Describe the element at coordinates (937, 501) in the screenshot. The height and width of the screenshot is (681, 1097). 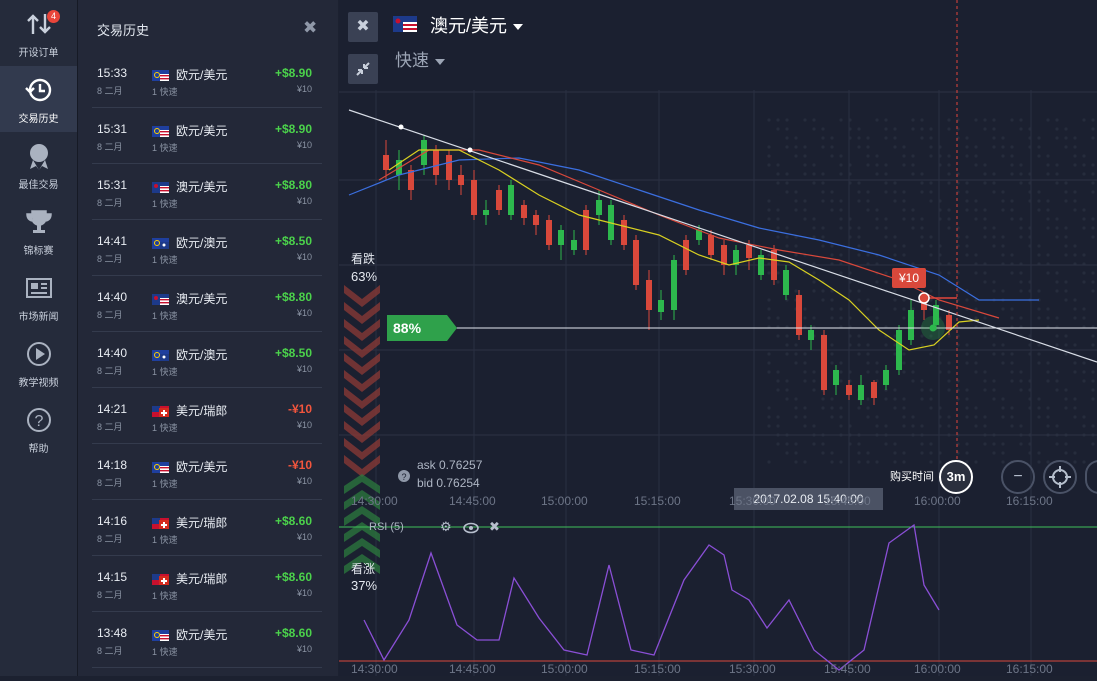
I see `time-tick: 16:00:00` at that location.